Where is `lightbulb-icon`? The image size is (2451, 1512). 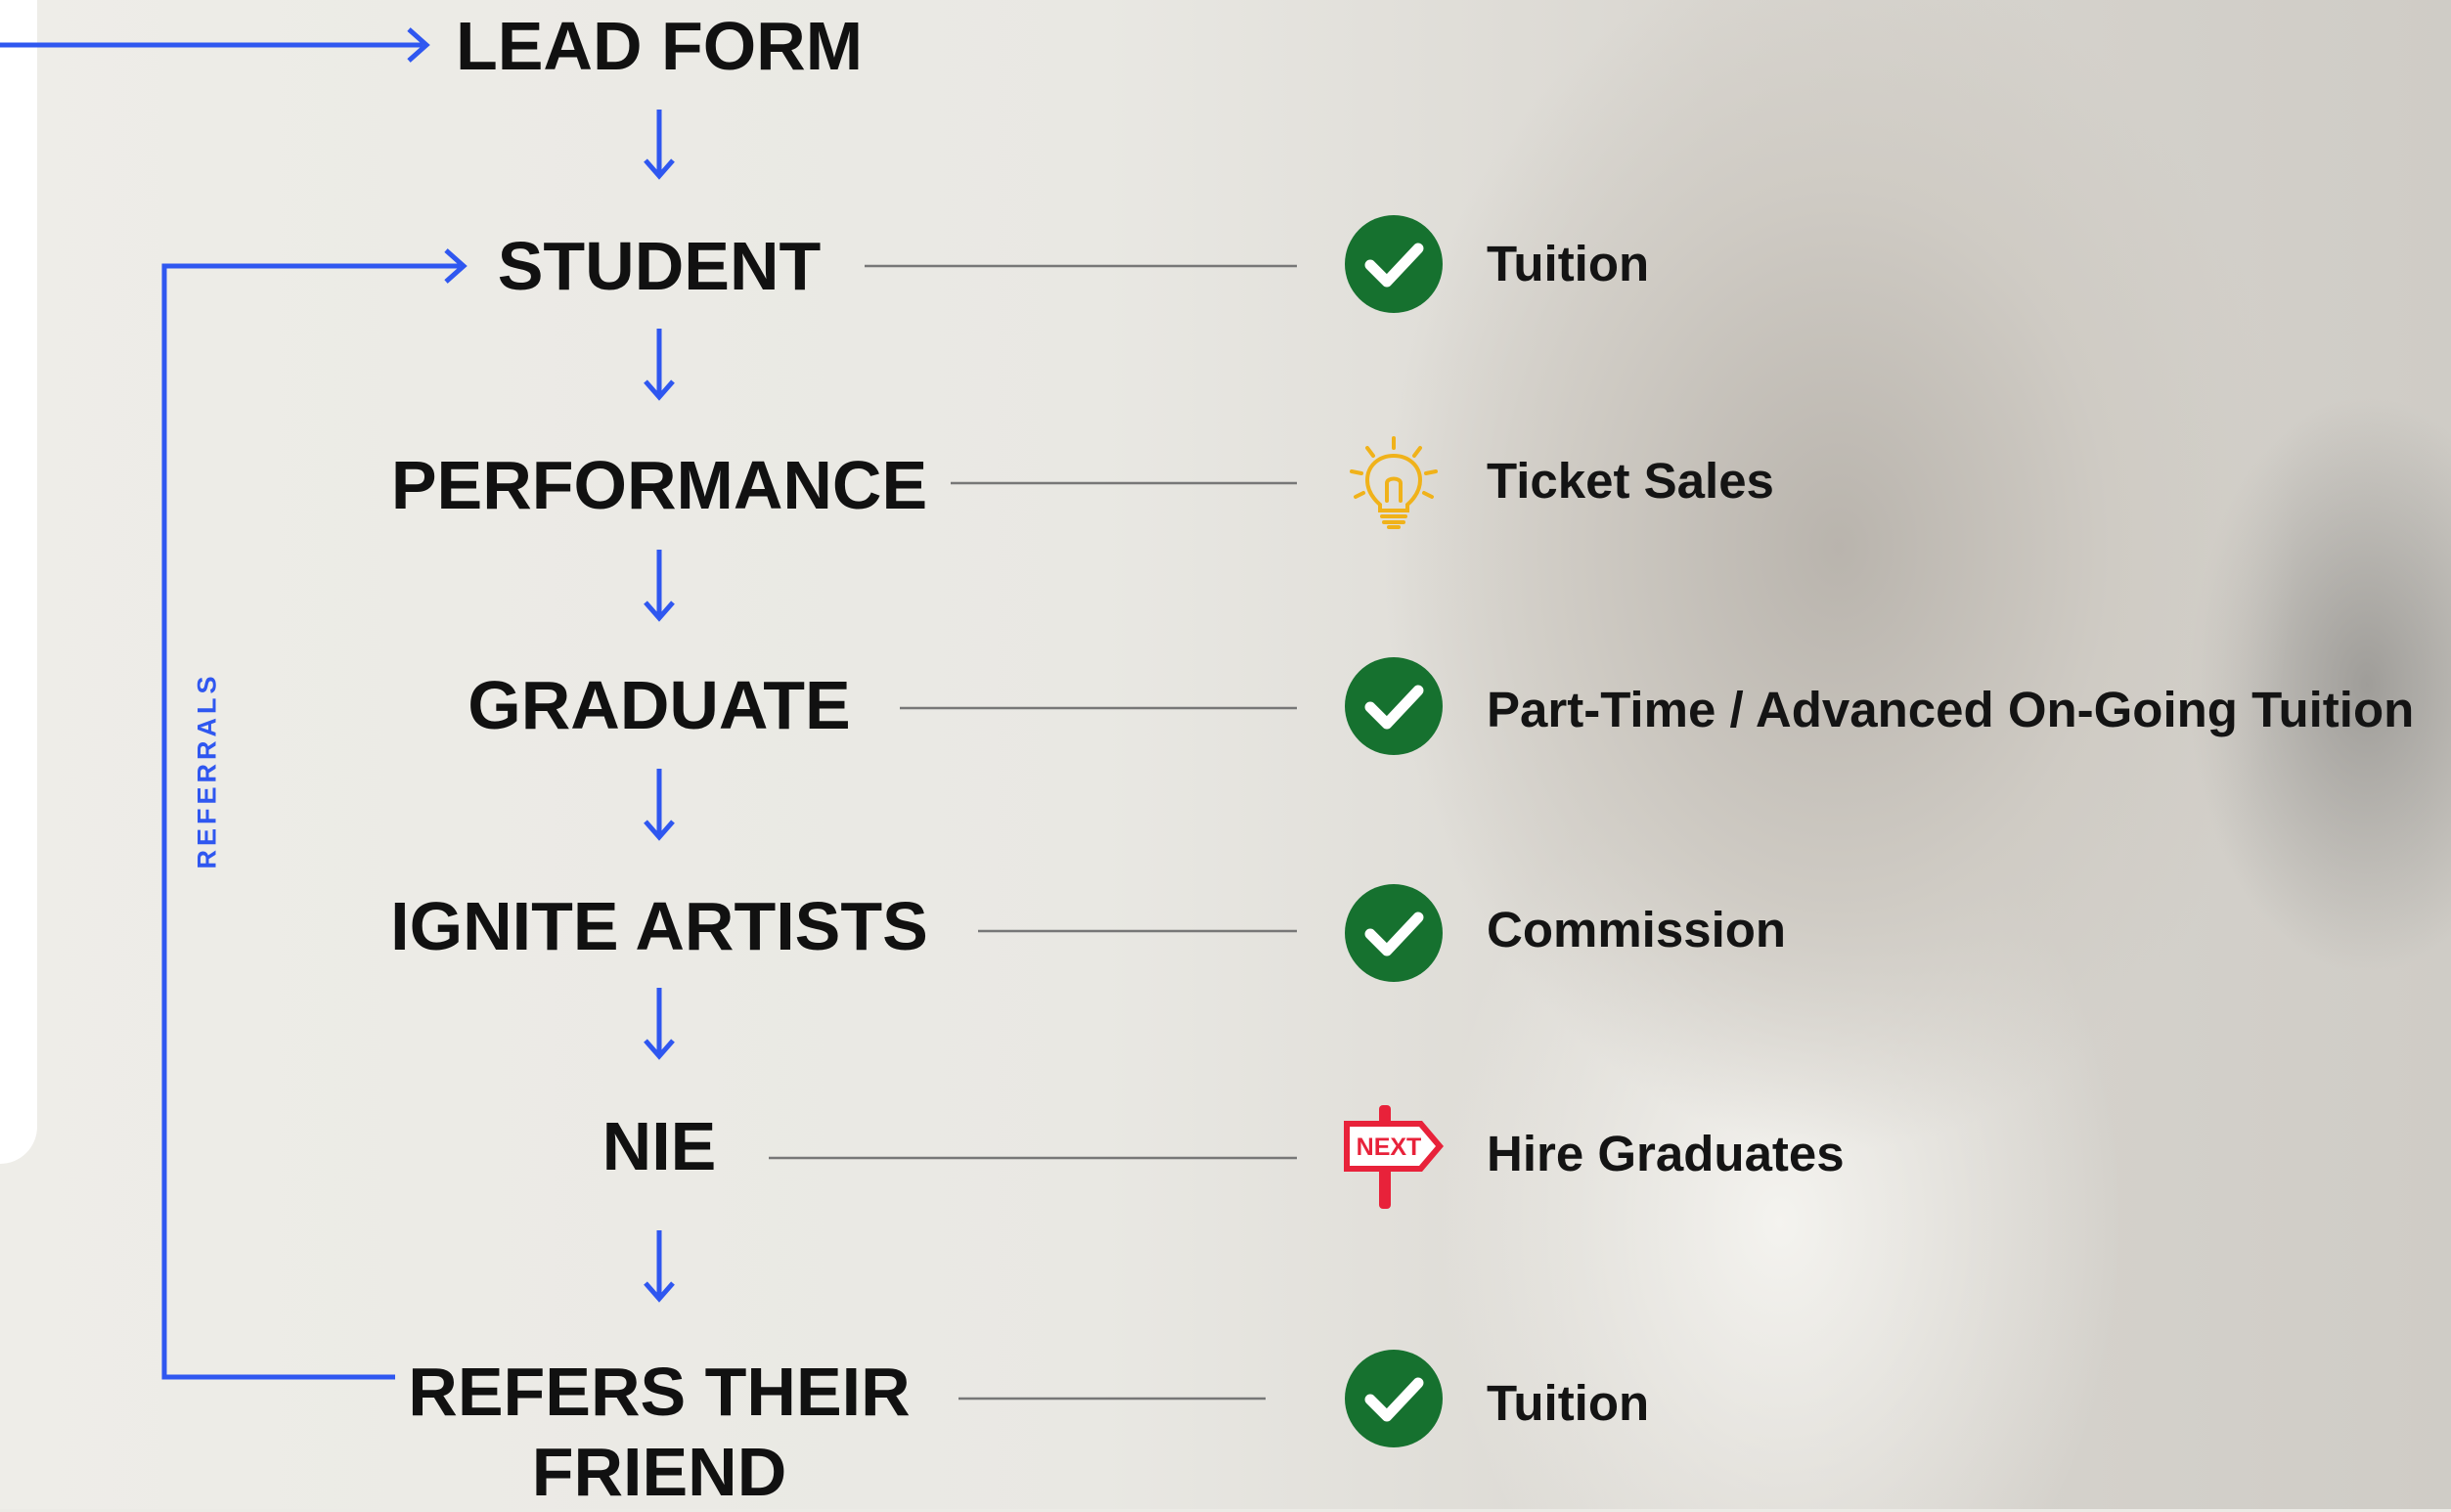
lightbulb-icon is located at coordinates (1394, 483).